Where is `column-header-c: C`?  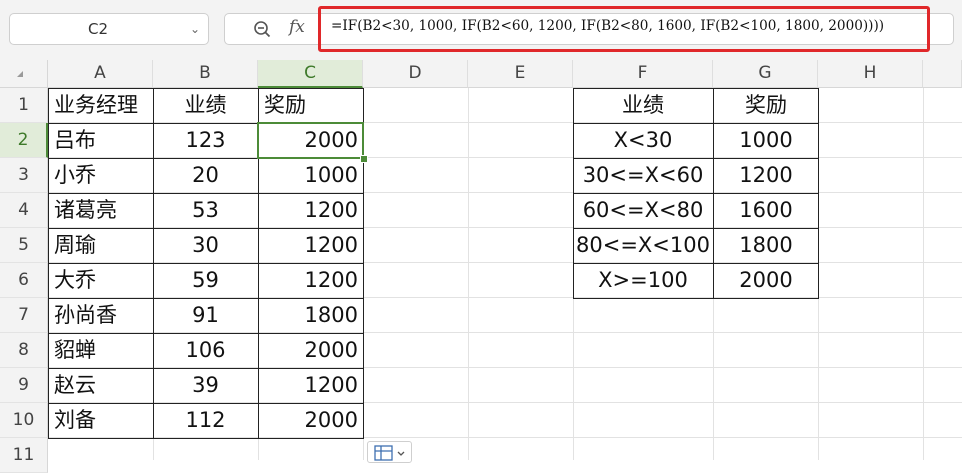
column-header-c: C is located at coordinates (310, 74).